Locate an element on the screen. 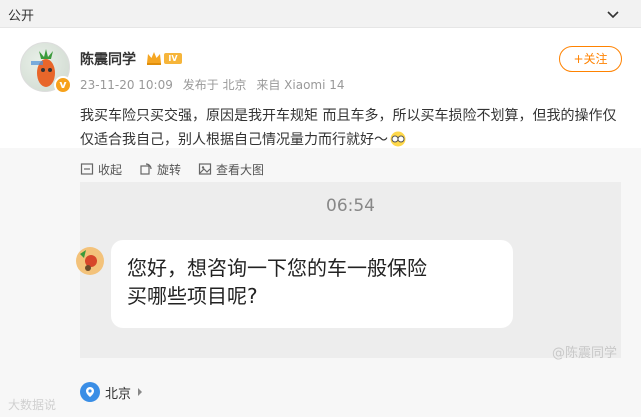 Image resolution: width=641 pixels, height=417 pixels. view-large-image-label: 查看大图 is located at coordinates (240, 169).